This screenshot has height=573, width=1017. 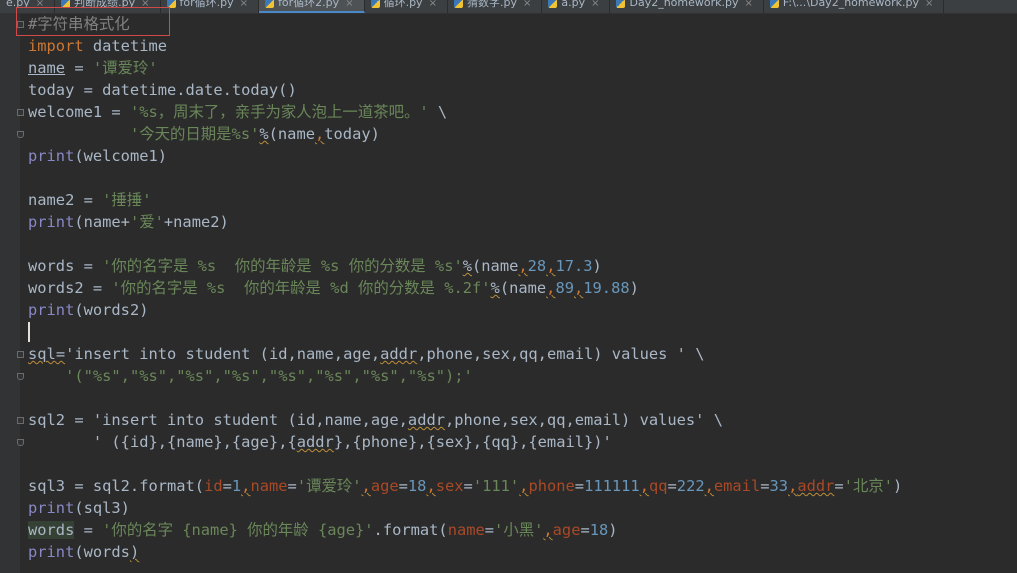 What do you see at coordinates (737, 486) in the screenshot?
I see `code-token: email` at bounding box center [737, 486].